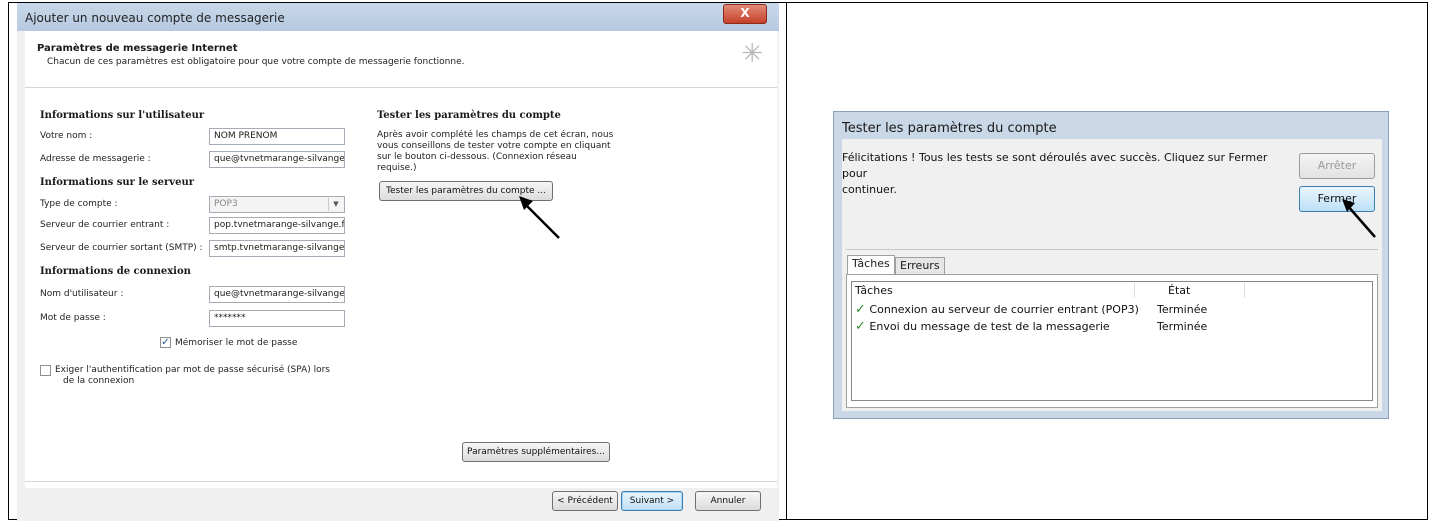  What do you see at coordinates (728, 501) in the screenshot?
I see `cancel-button: Annuler` at bounding box center [728, 501].